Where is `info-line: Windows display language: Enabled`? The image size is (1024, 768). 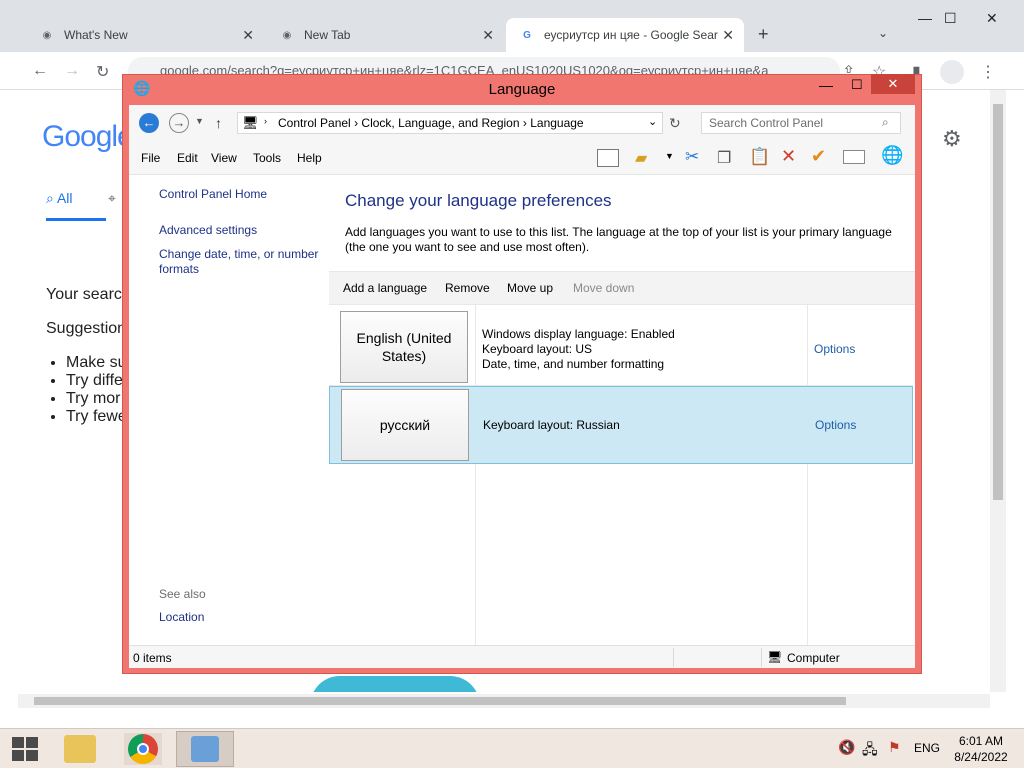 info-line: Windows display language: Enabled is located at coordinates (578, 334).